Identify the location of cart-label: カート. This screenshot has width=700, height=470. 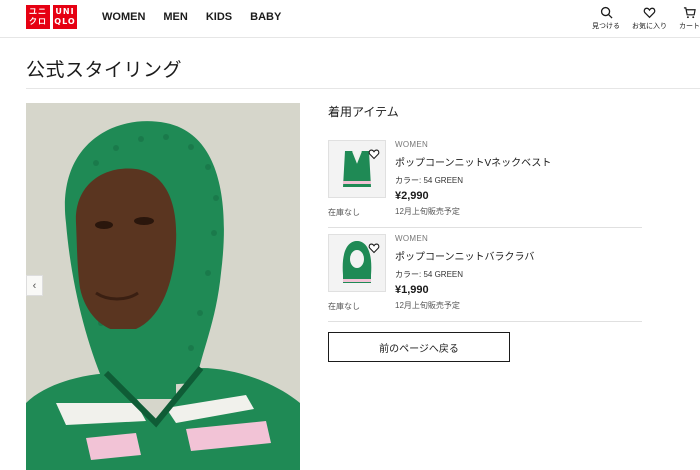
(689, 26).